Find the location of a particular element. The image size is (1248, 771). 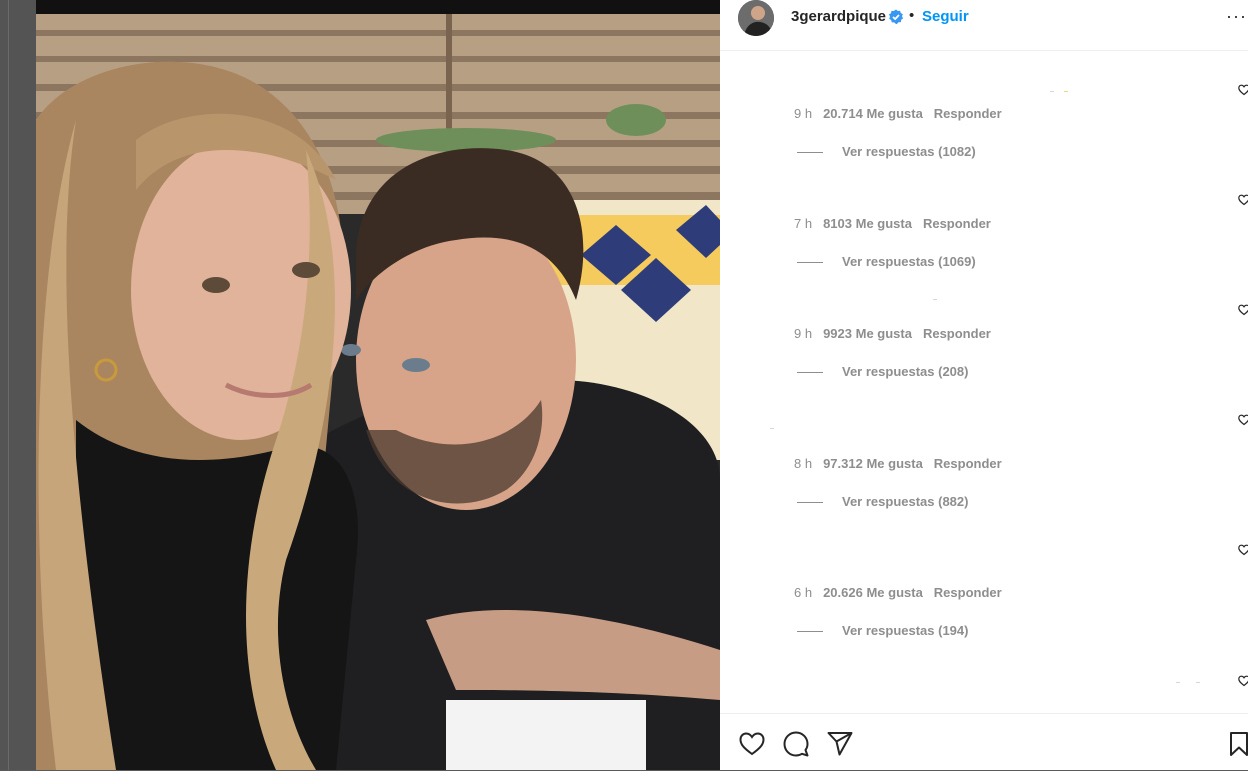

view-replies-button: Ver respuestas (1082) is located at coordinates (886, 151).